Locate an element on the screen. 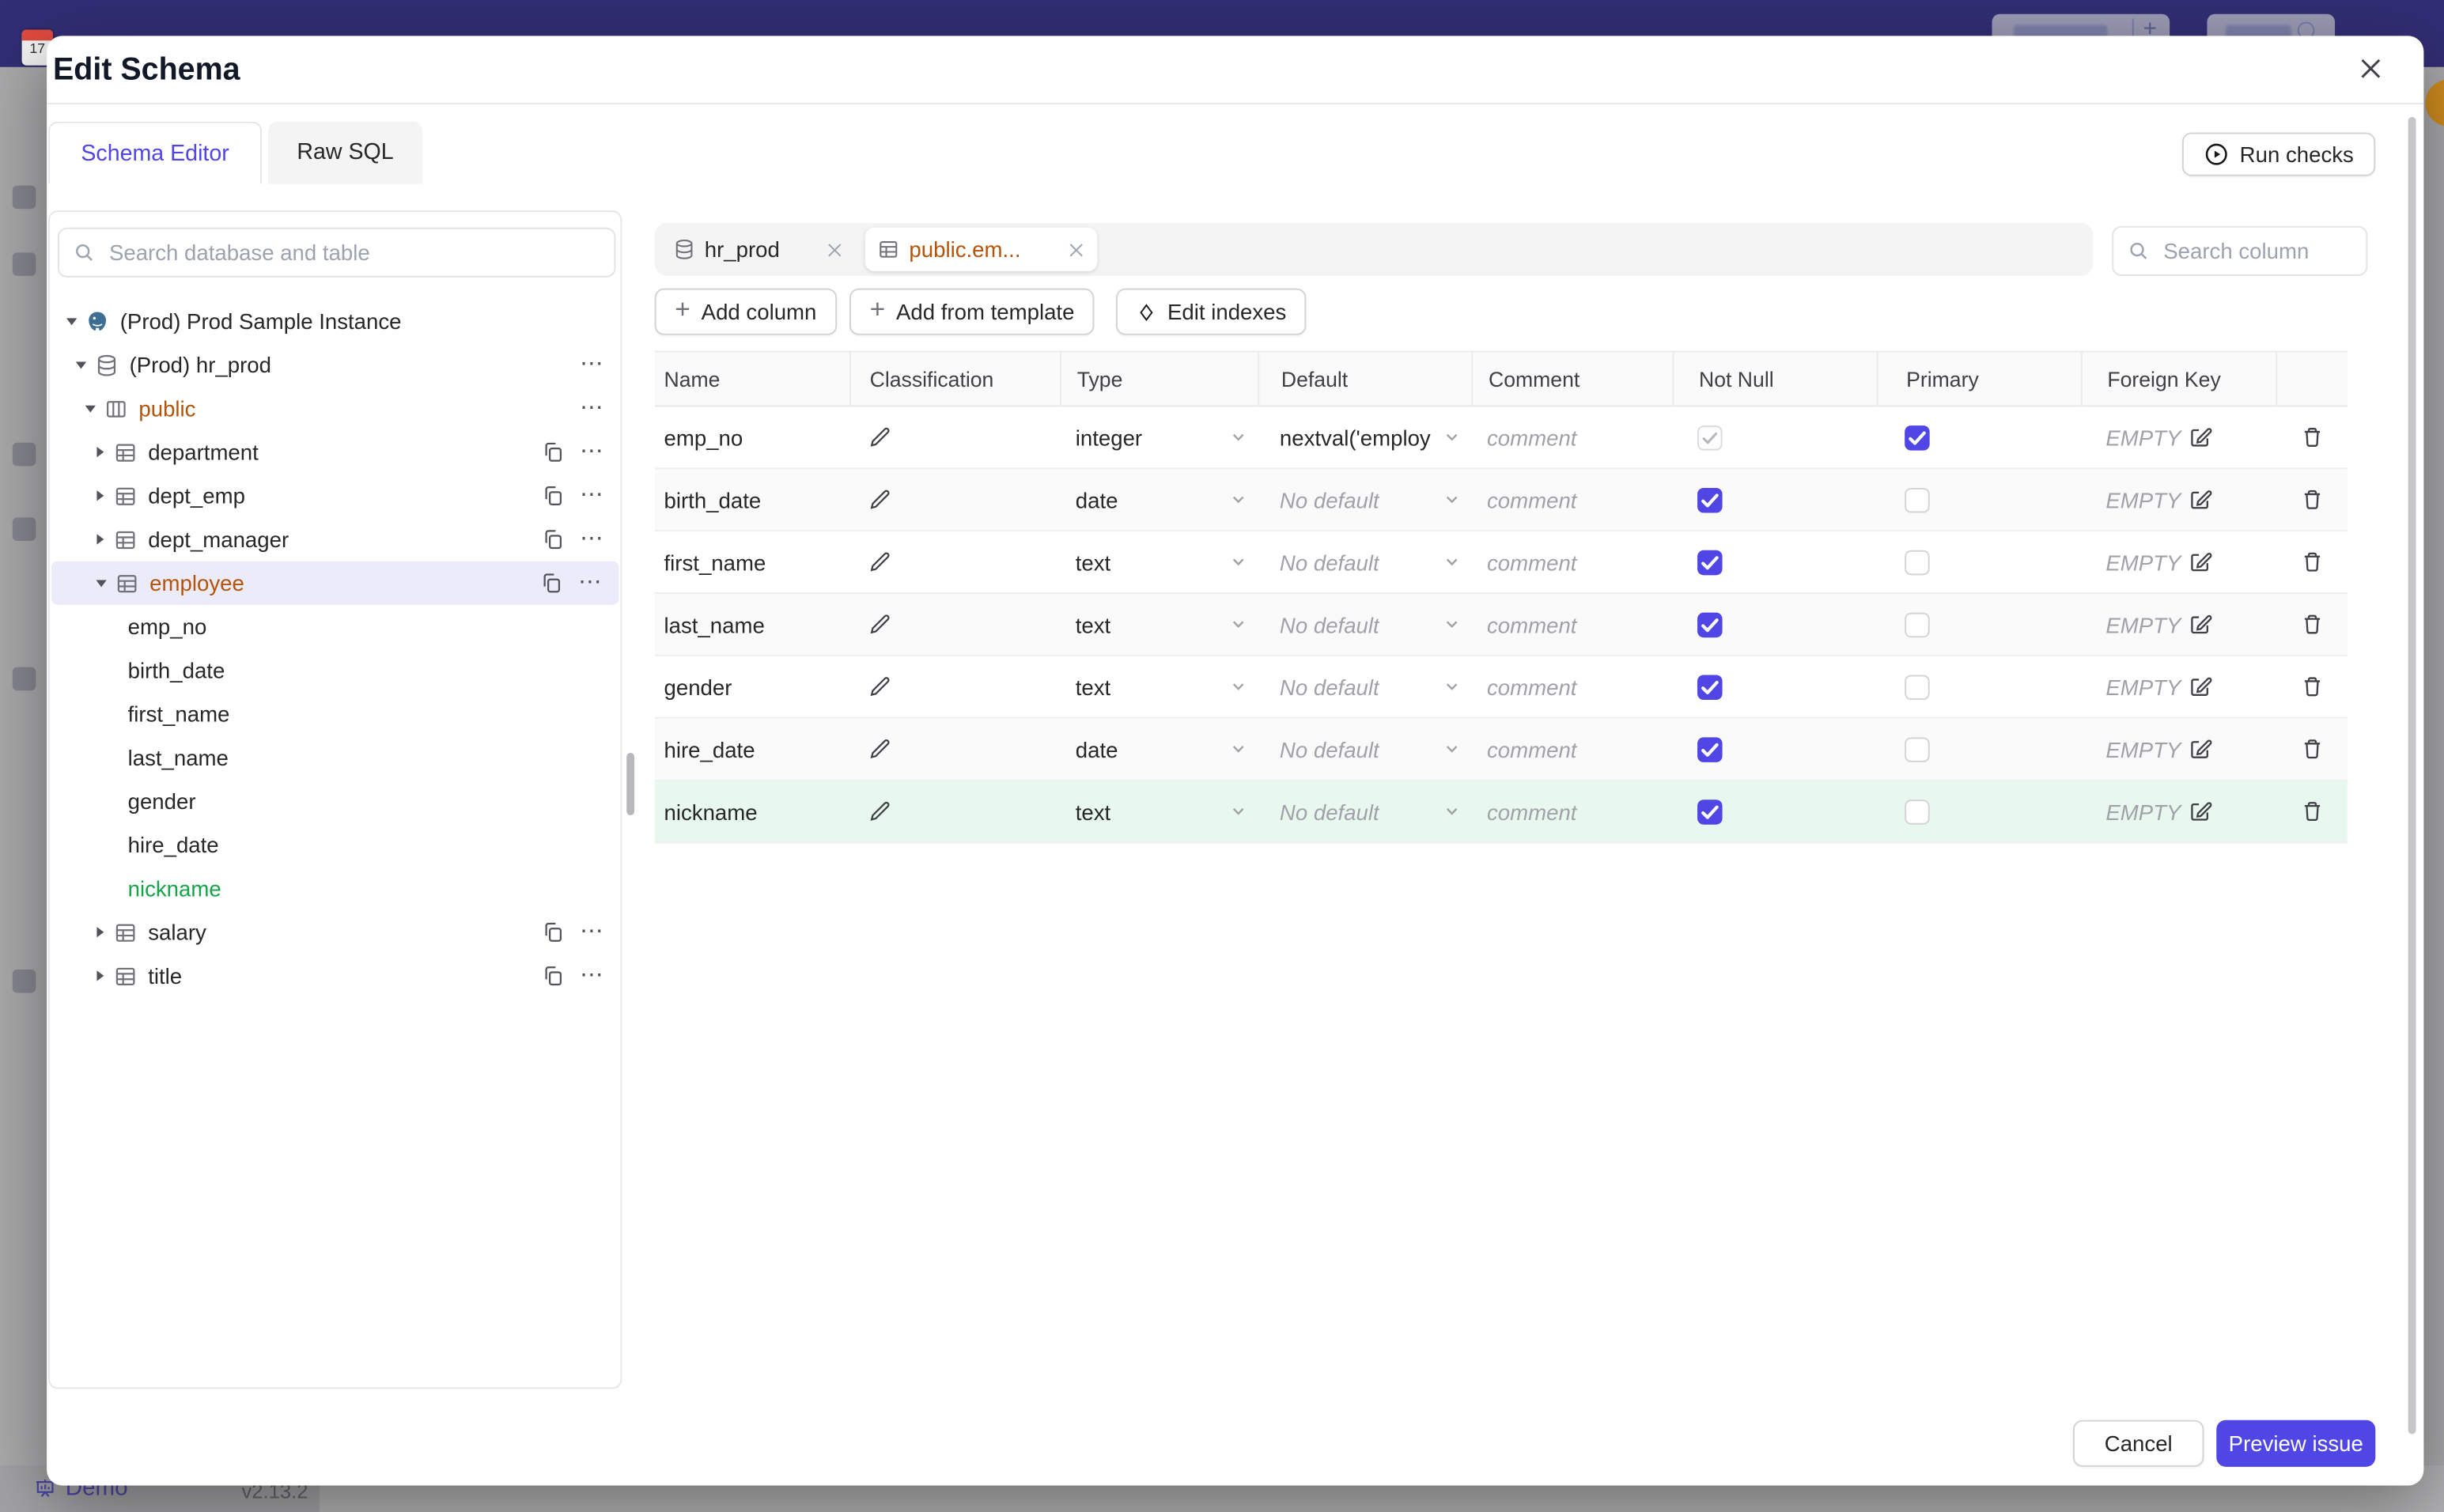 The height and width of the screenshot is (1512, 2444). default-value: nextval('employ is located at coordinates (1355, 437).